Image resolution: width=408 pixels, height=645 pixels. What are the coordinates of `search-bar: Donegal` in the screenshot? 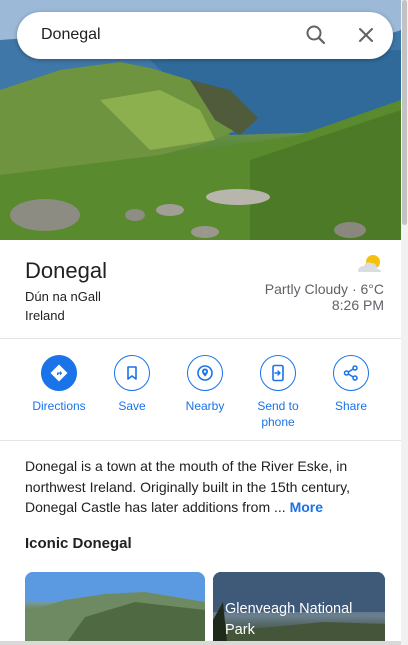 It's located at (205, 35).